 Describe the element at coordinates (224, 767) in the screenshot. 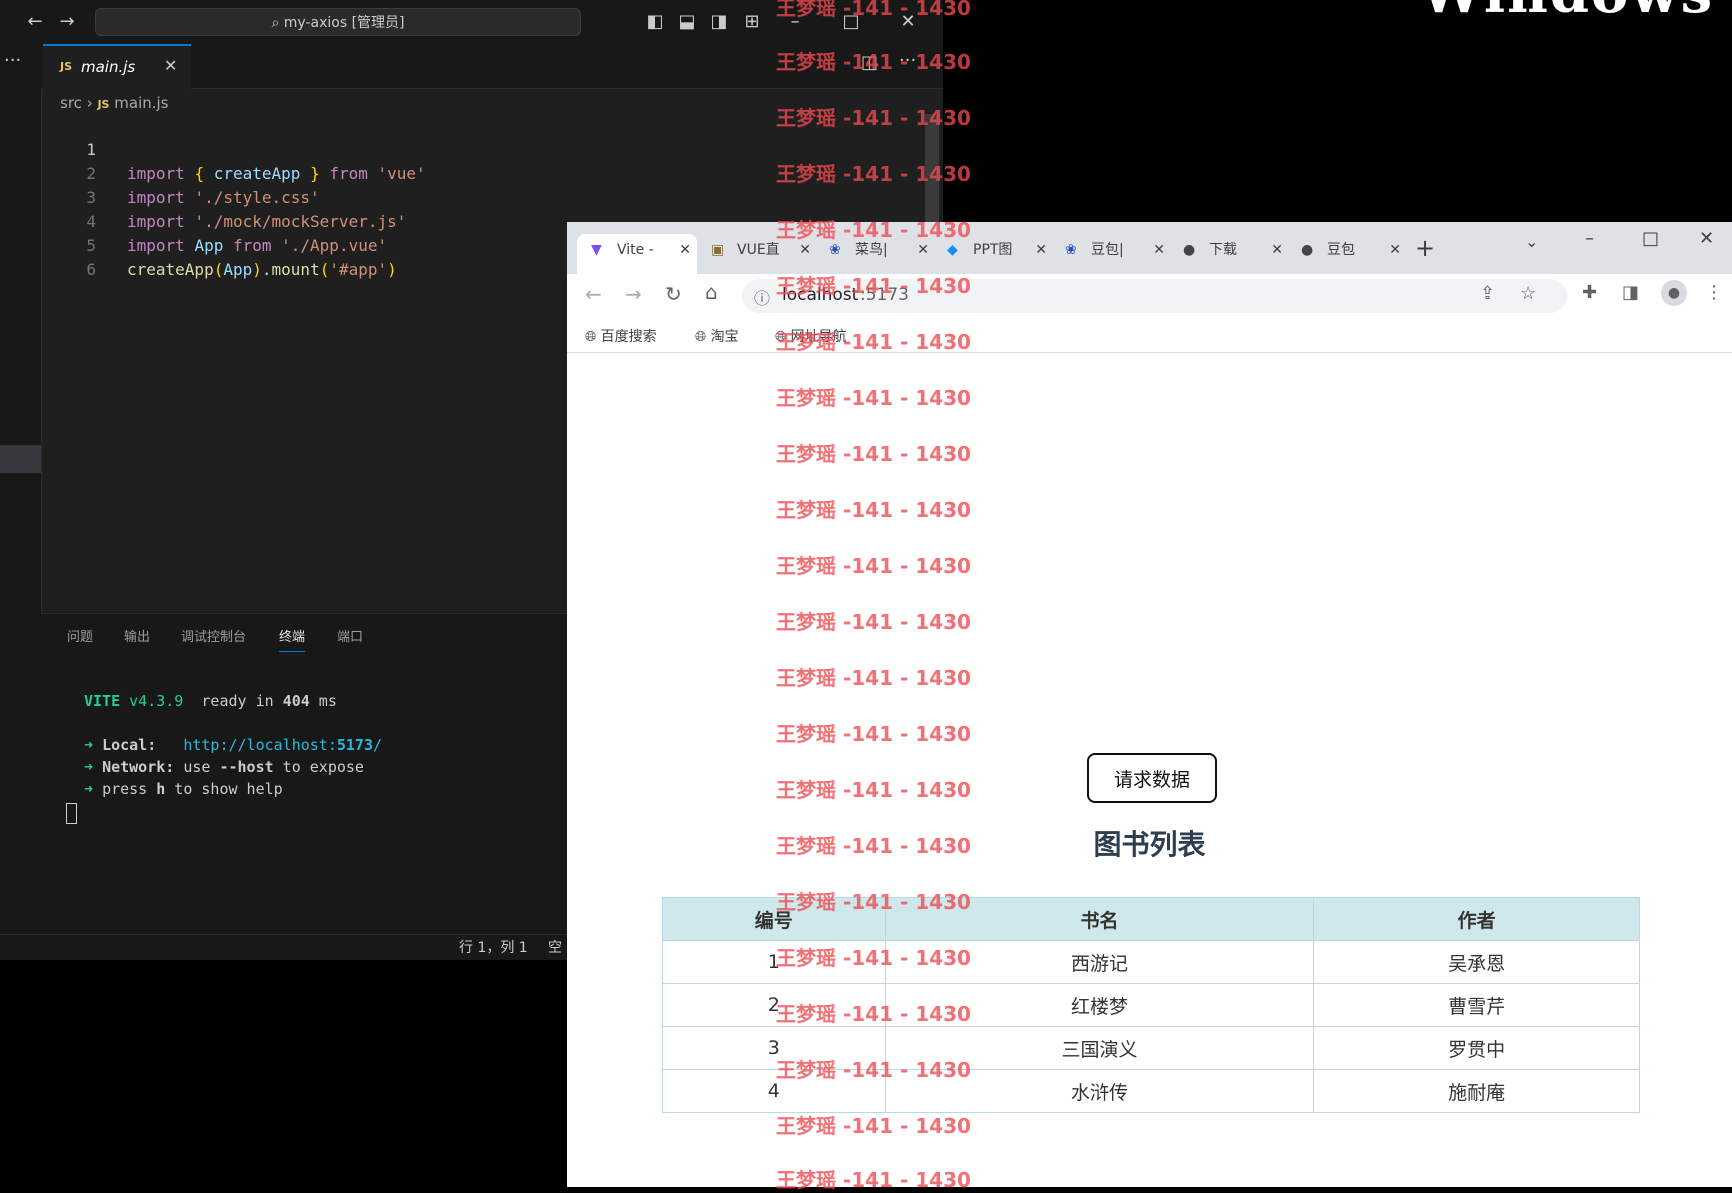

I see `terminal-line-network: ➜ Network: use --host to expose` at that location.